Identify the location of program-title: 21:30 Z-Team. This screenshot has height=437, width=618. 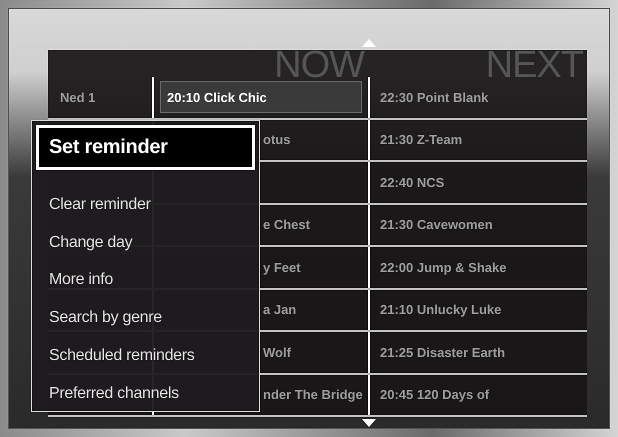
(421, 140).